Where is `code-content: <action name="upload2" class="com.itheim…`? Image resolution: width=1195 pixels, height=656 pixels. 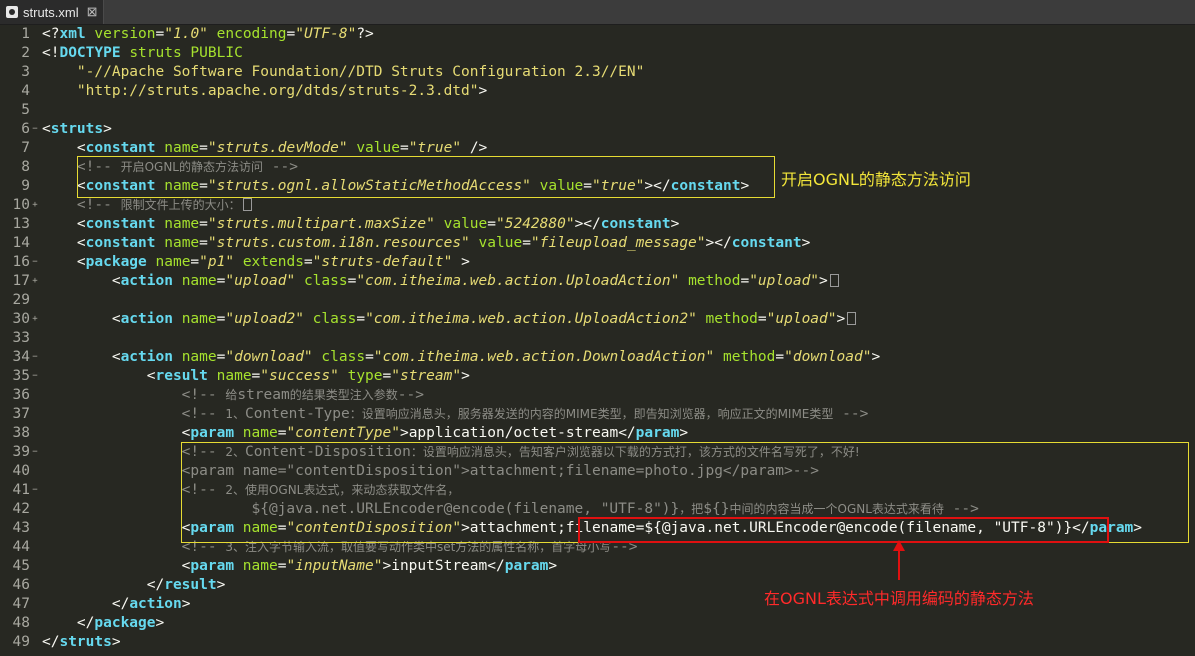 code-content: <action name="upload2" class="com.itheim… is located at coordinates (449, 319).